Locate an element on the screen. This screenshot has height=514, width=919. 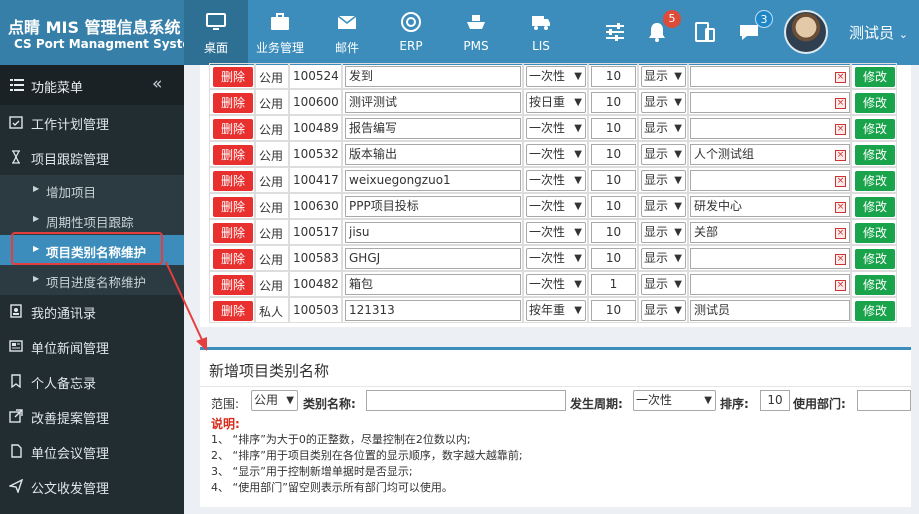
scope-select: 公用 ▼ is located at coordinates (274, 400).